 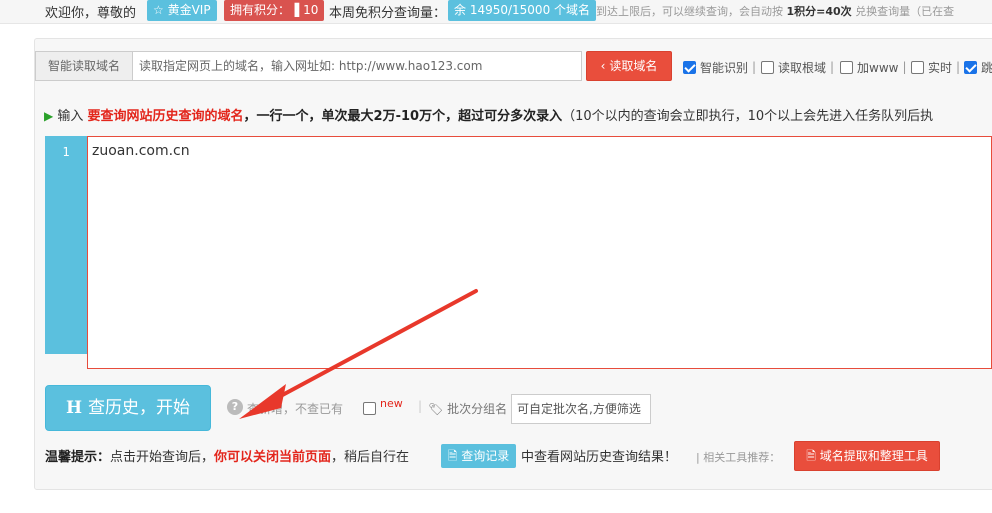 I want to click on instruction-note: （10个以内的查询会立即执行，10个以上会先进入任务队列后执, so click(x=748, y=116).